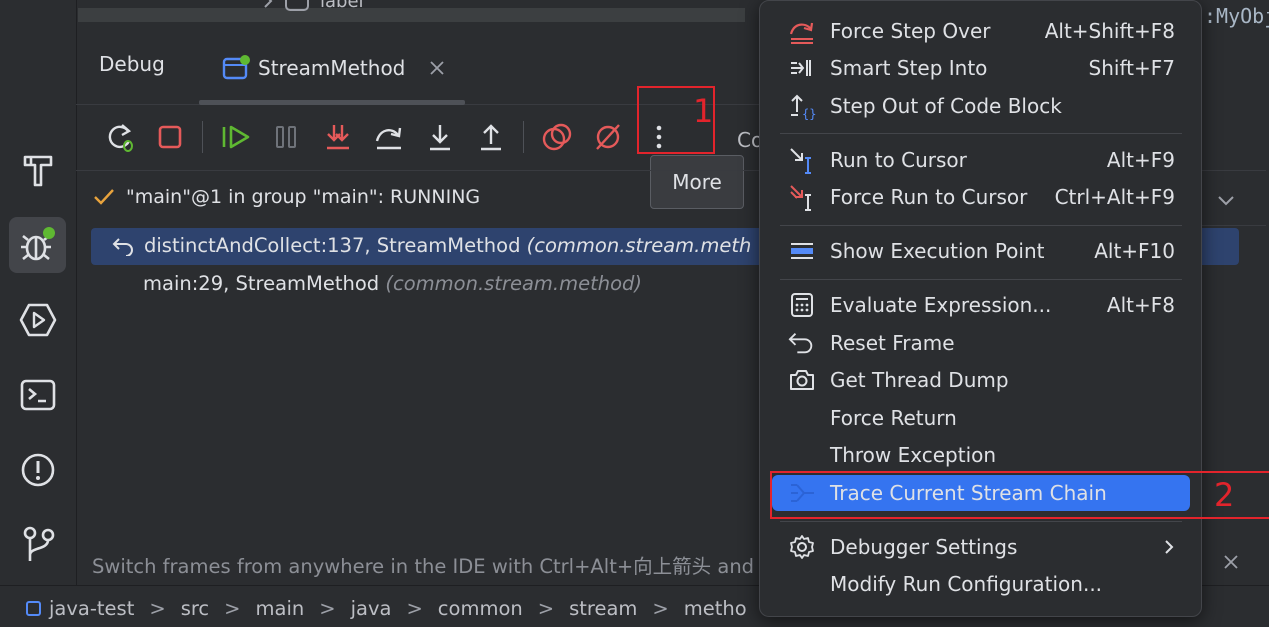 This screenshot has width=1269, height=627. I want to click on build-icon, so click(37, 171).